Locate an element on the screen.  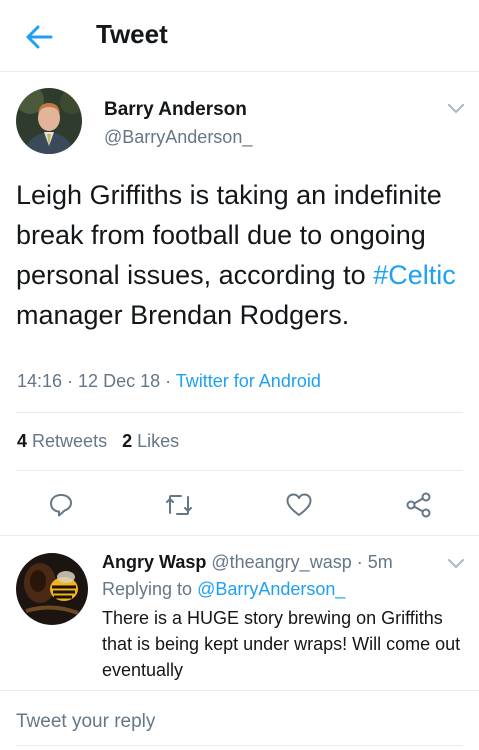
reply-composer: Tweet your reply is located at coordinates (239, 720).